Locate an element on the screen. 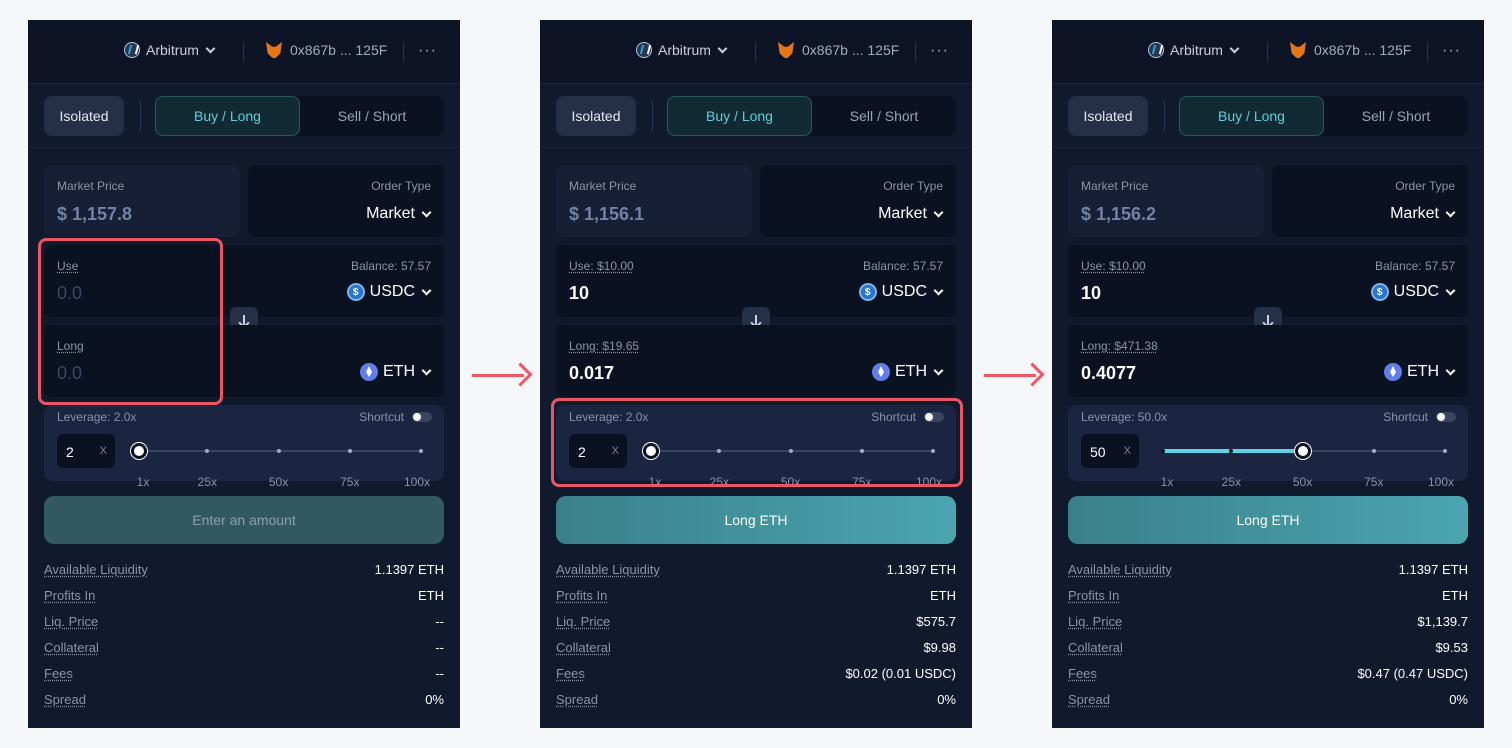 The width and height of the screenshot is (1512, 748). long-label: Long: $19.65 is located at coordinates (604, 346).